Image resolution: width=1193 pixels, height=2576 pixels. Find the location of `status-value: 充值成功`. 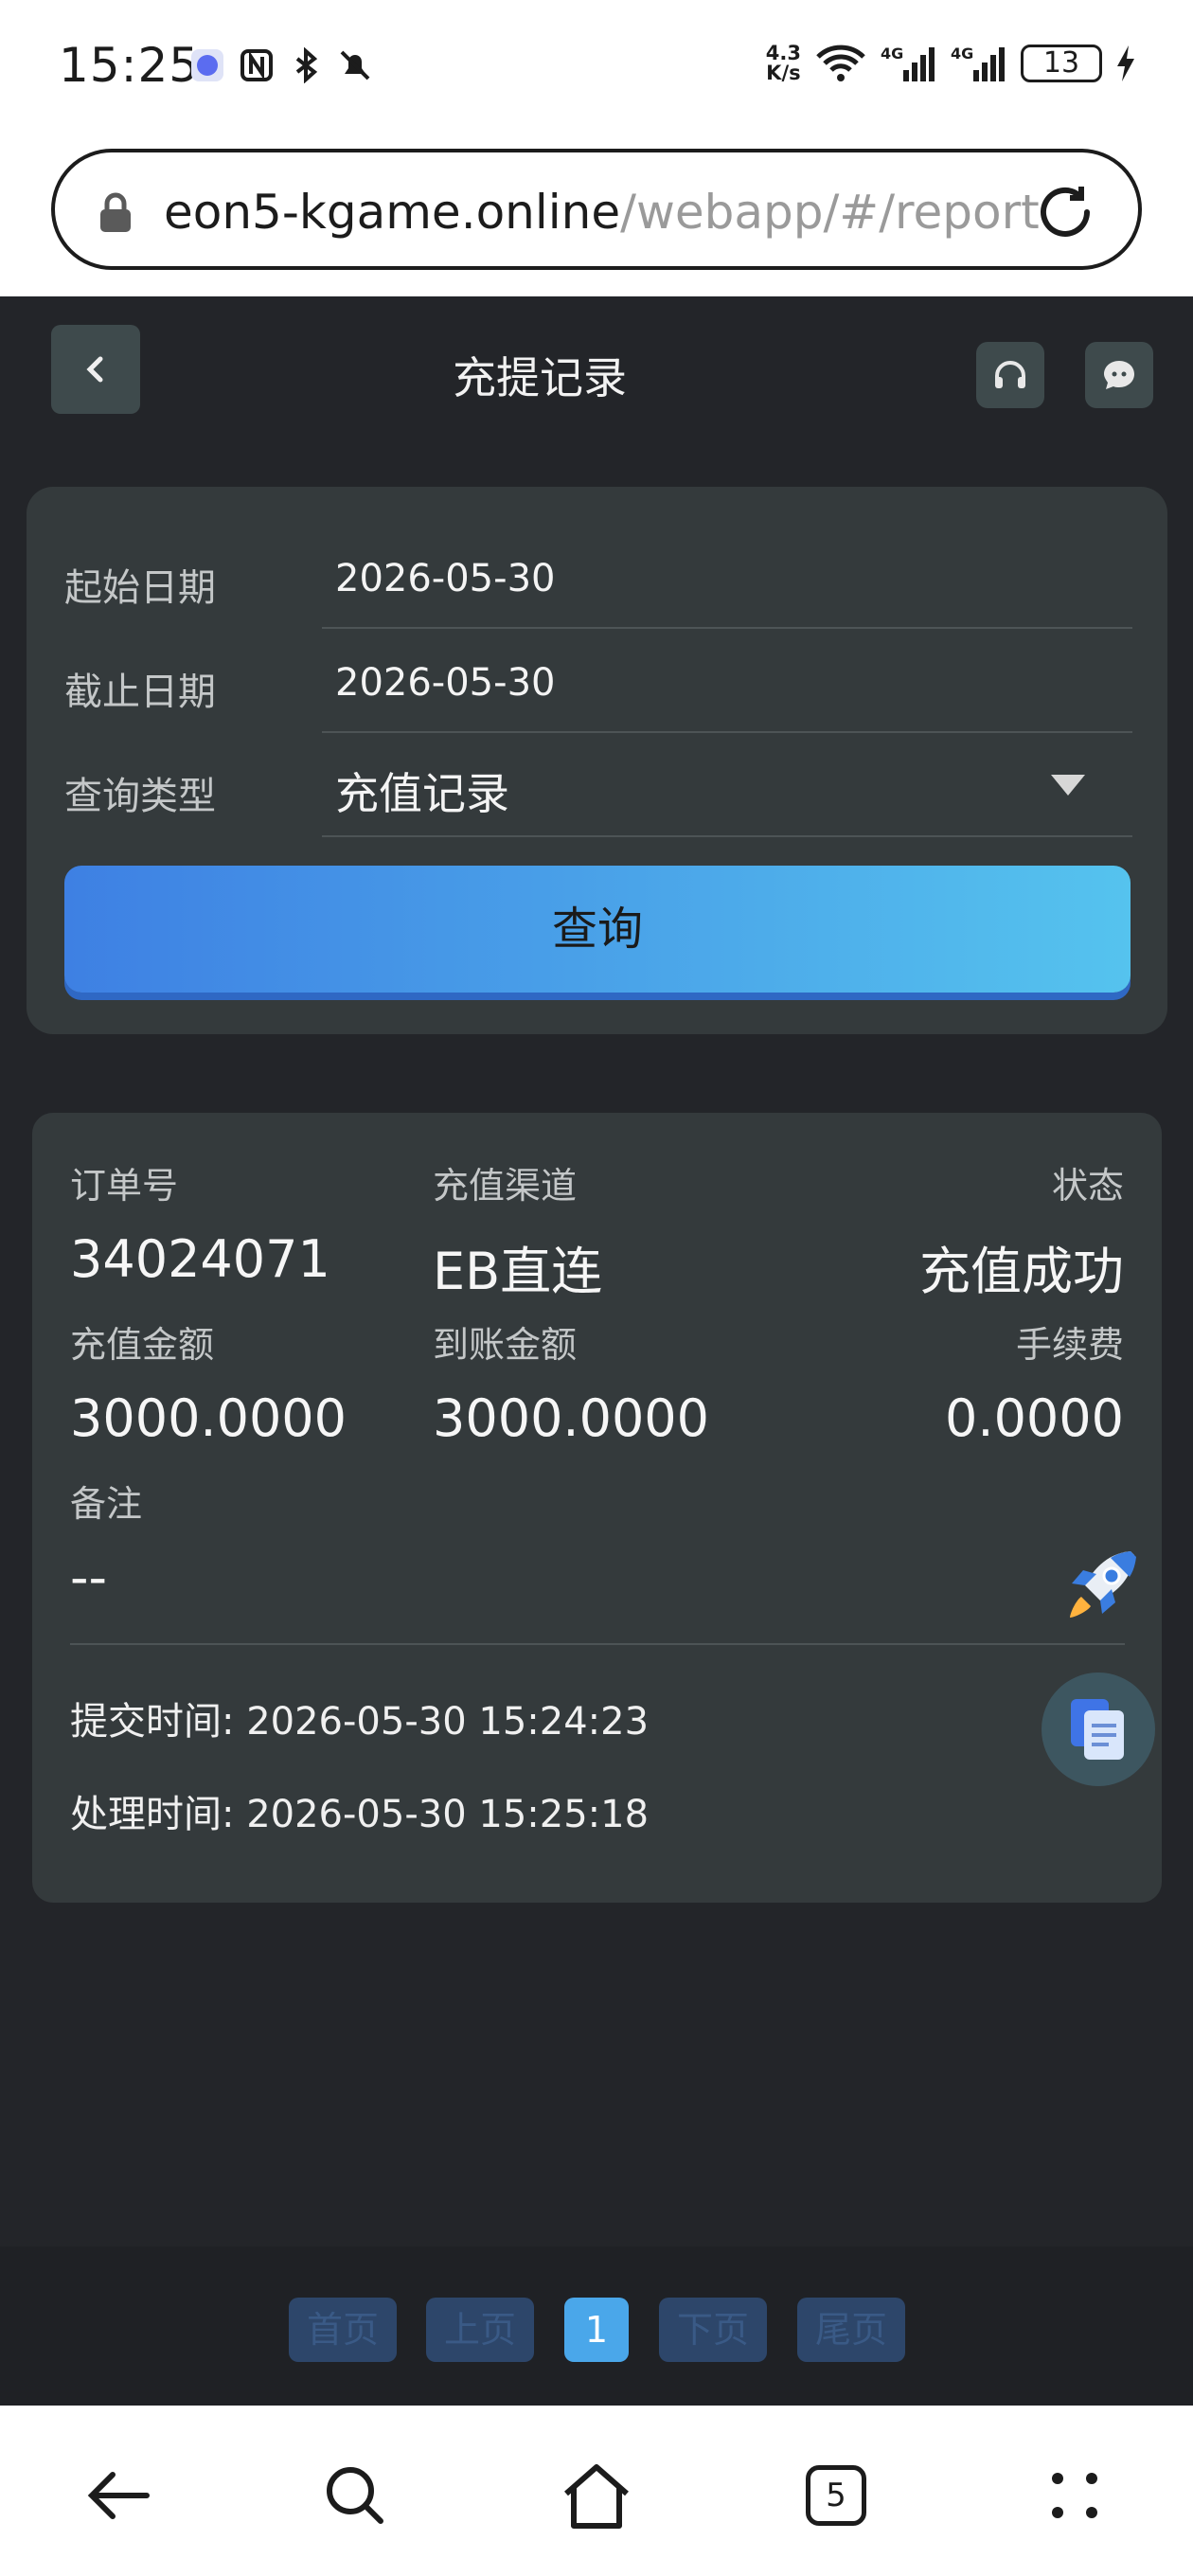

status-value: 充值成功 is located at coordinates (1021, 1271).